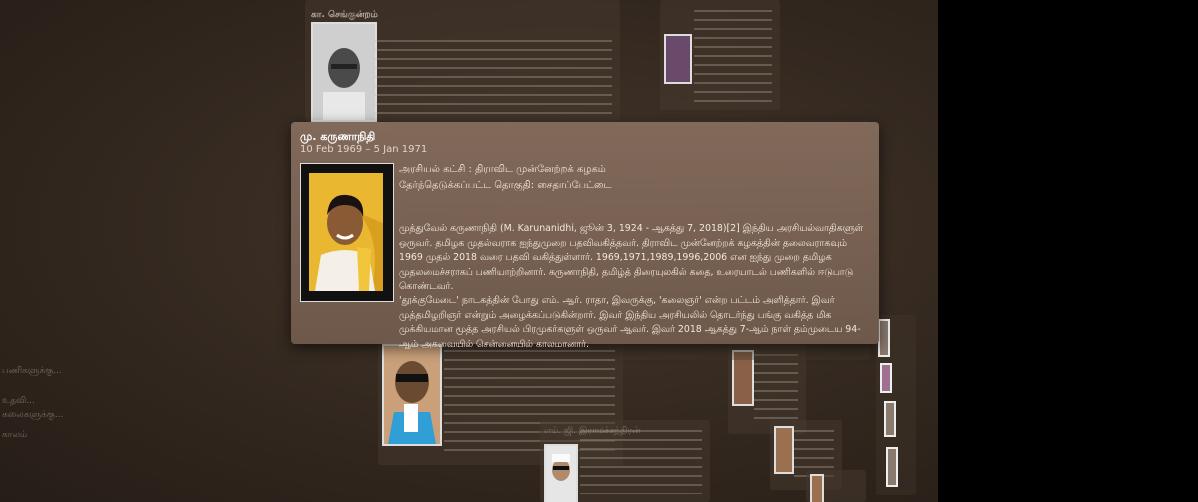  I want to click on tooltip-name: மு. கருணாநிதி, so click(338, 136).